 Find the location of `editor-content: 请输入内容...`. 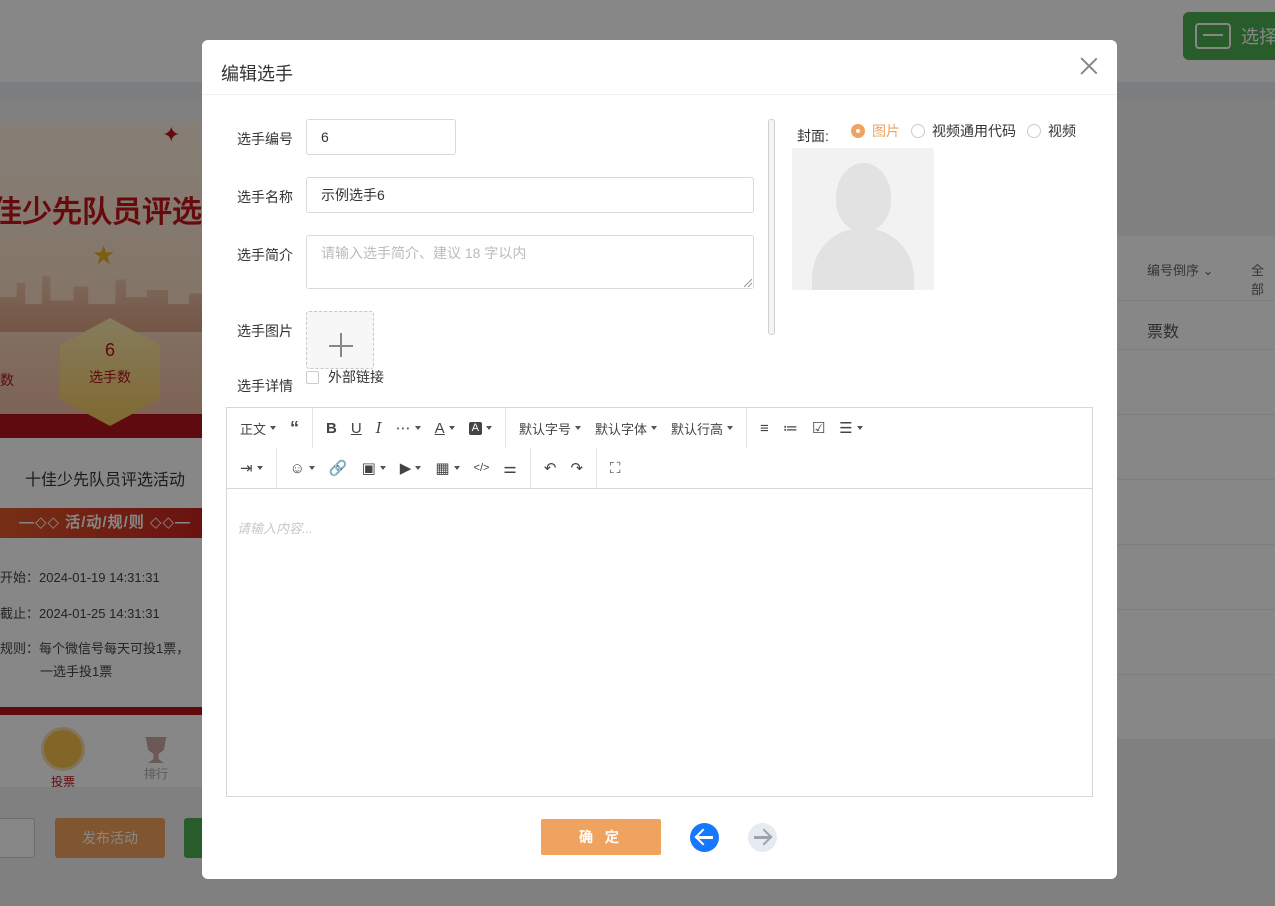

editor-content: 请输入内容... is located at coordinates (275, 527).